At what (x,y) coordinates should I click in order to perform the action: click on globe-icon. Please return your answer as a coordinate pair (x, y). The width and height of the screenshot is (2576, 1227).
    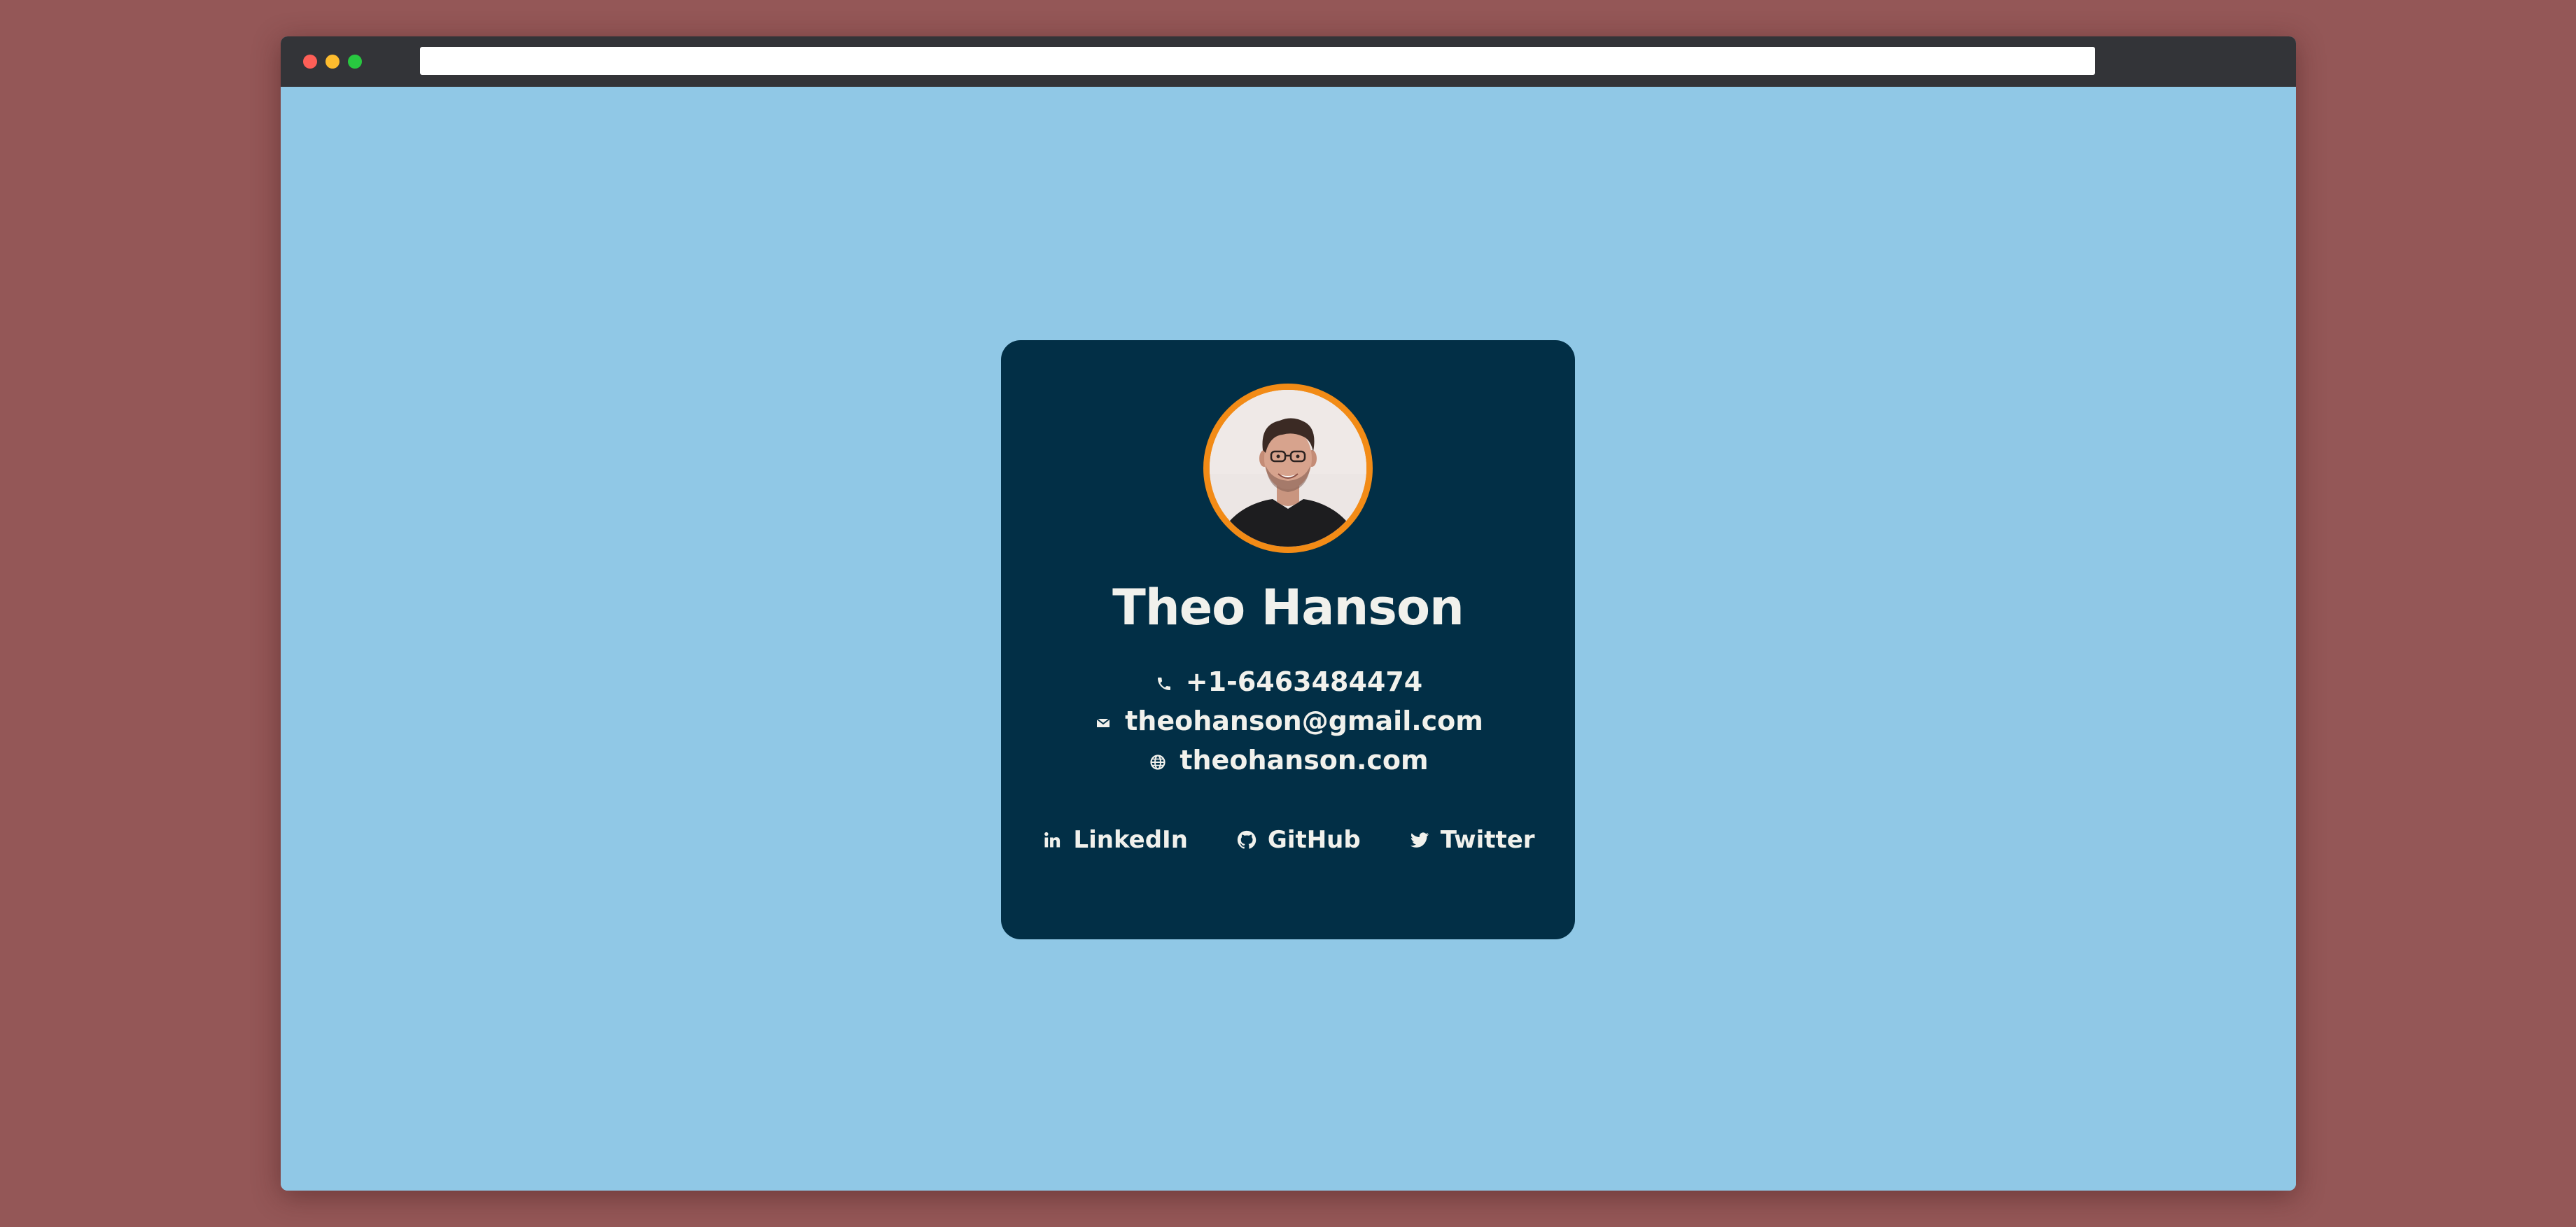
    Looking at the image, I should click on (1157, 763).